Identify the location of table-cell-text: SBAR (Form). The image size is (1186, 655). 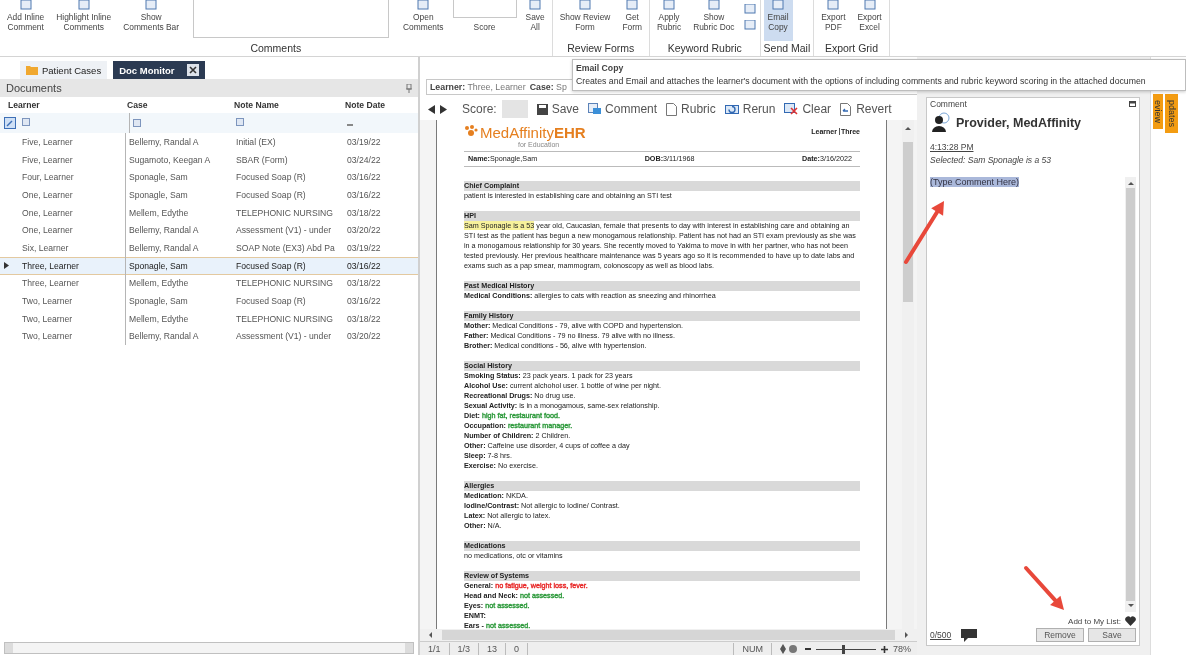
(262, 159).